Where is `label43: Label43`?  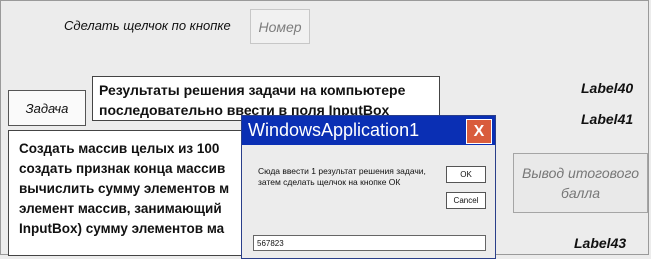
label43: Label43 is located at coordinates (600, 243).